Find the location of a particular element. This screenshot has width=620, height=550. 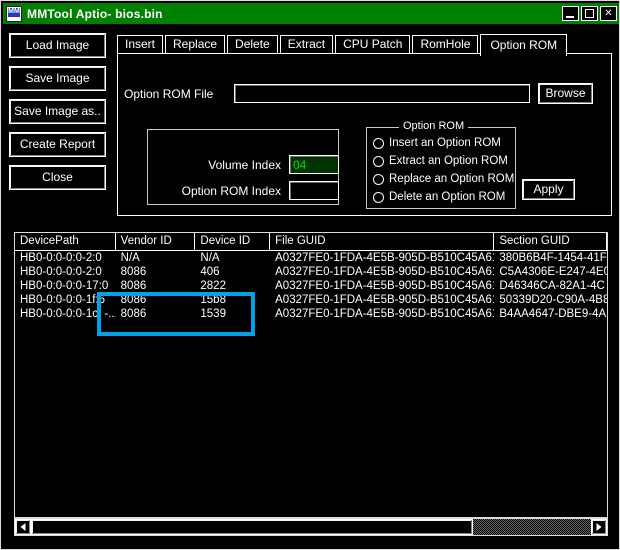

scrollbar-track is located at coordinates (311, 527).